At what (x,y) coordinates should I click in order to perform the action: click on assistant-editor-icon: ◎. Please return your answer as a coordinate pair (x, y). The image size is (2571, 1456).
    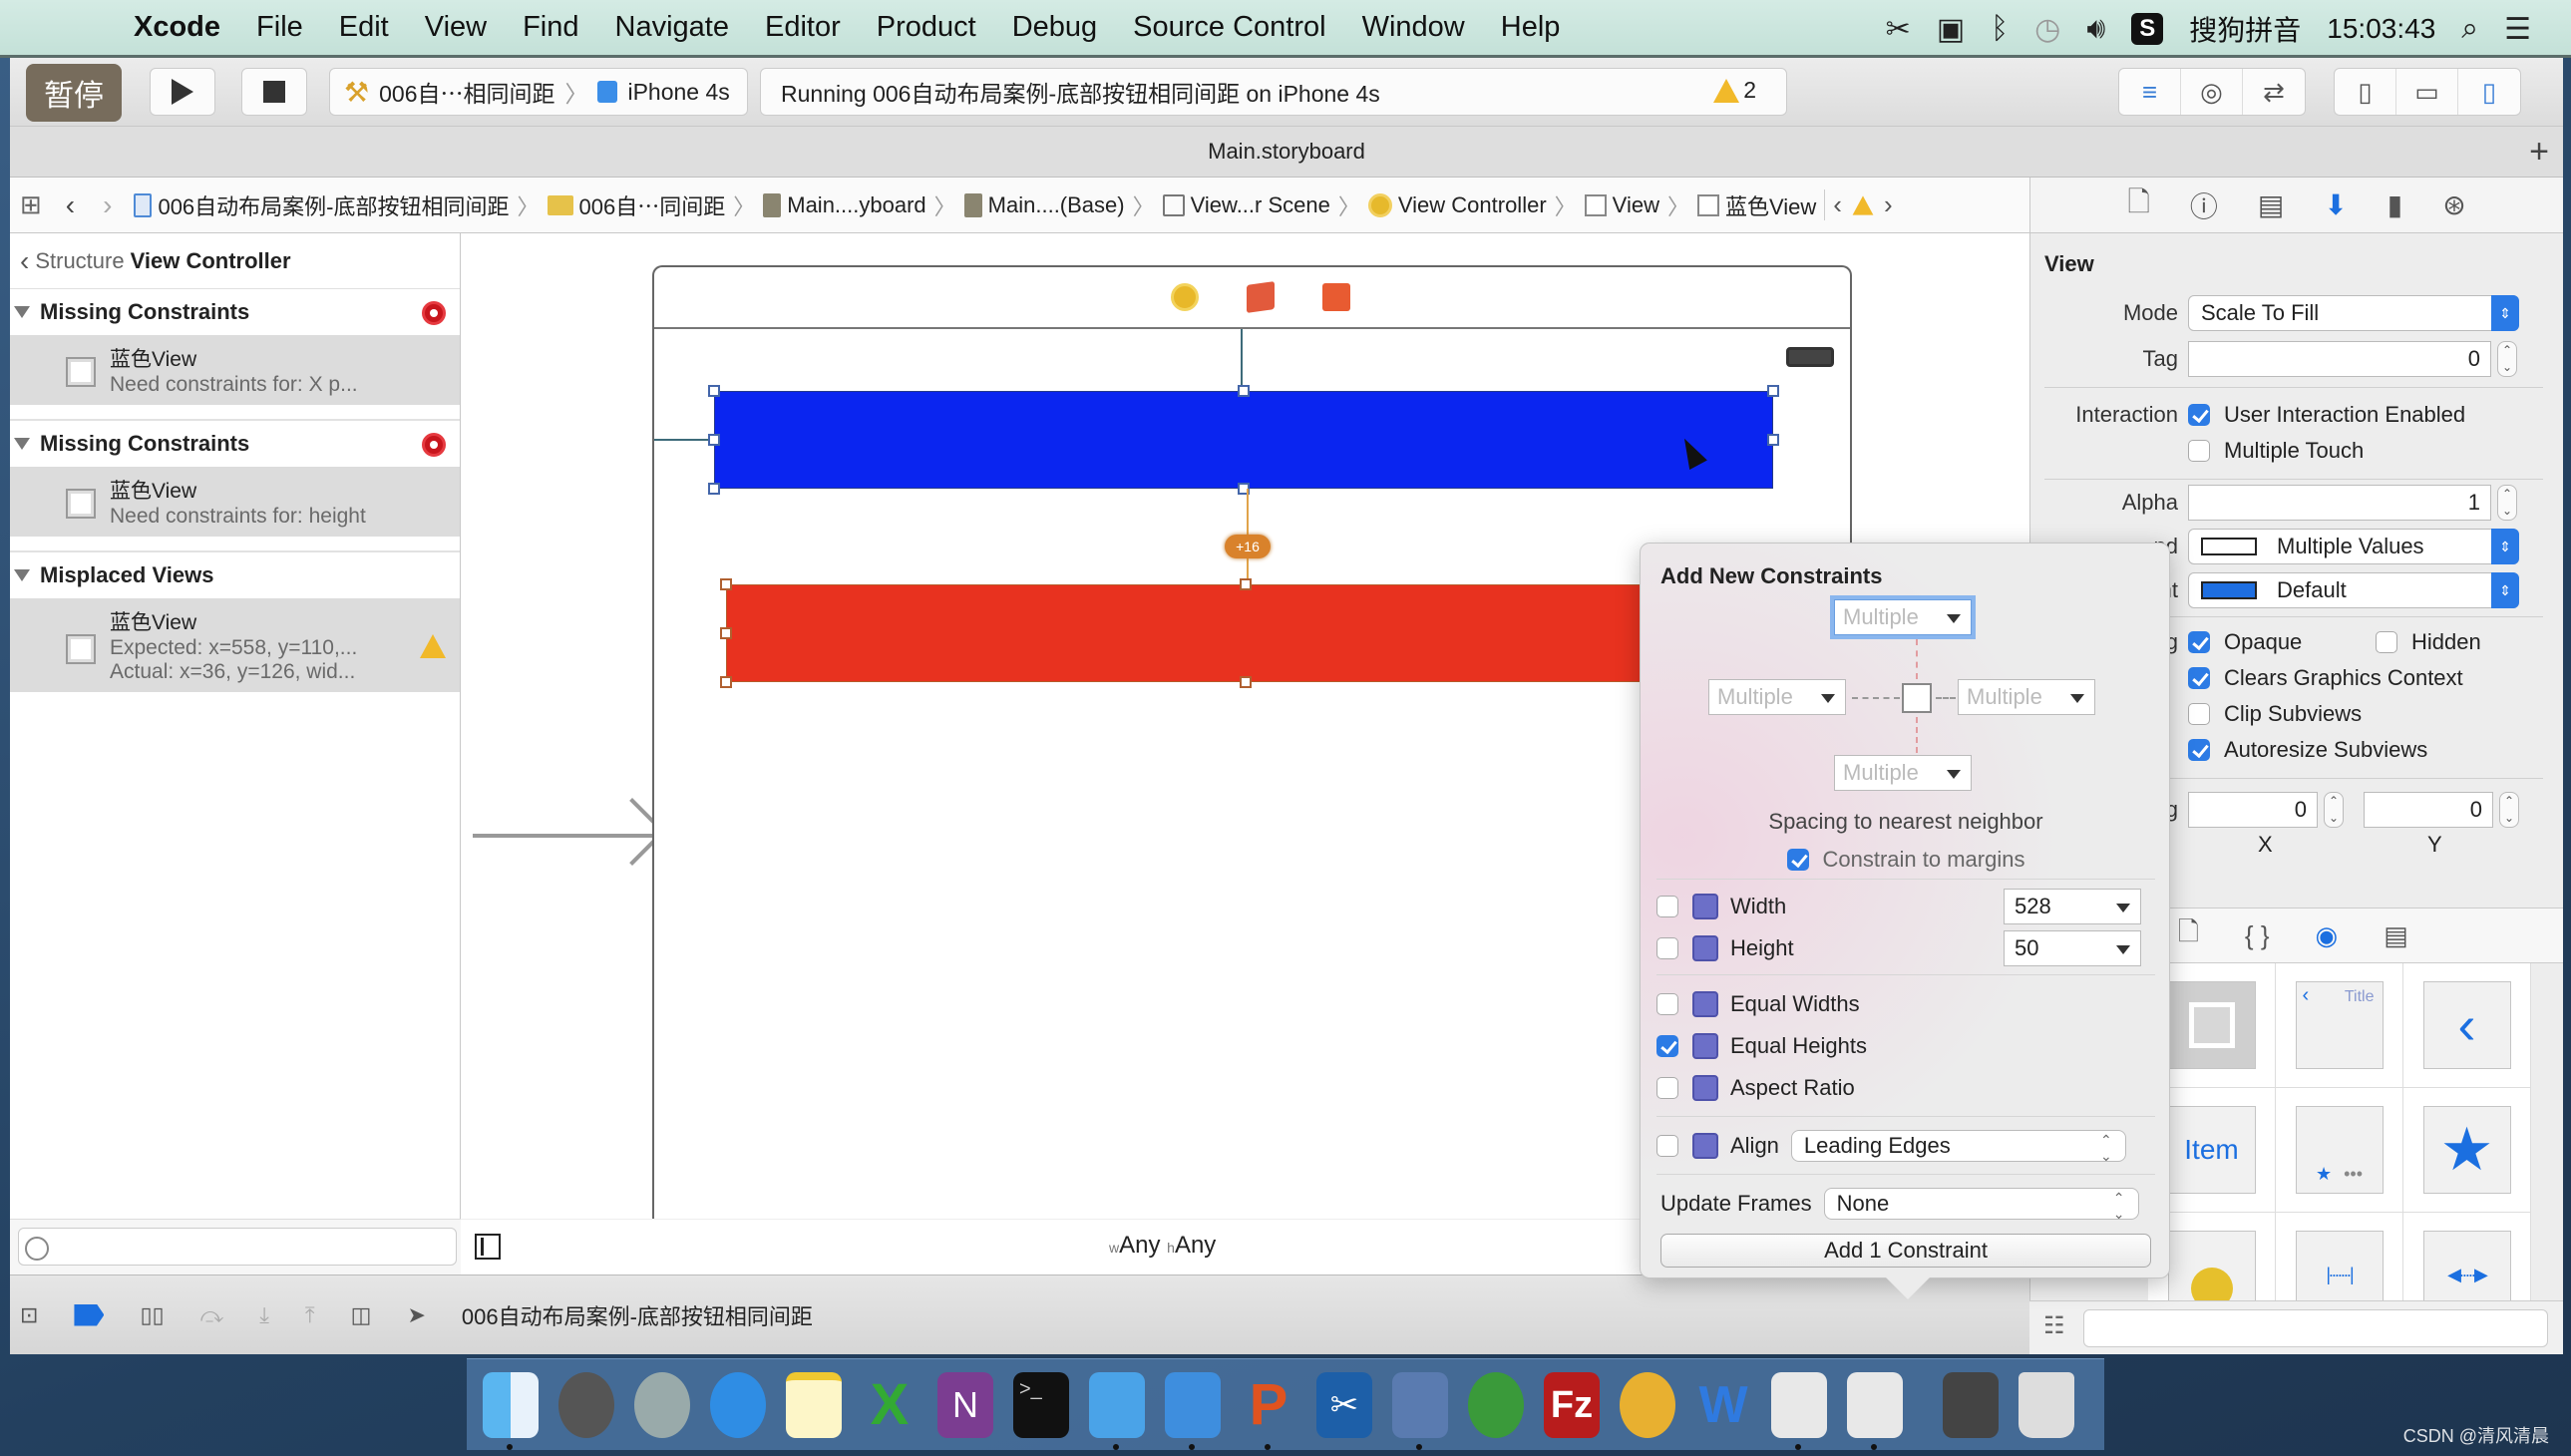
    Looking at the image, I should click on (2212, 92).